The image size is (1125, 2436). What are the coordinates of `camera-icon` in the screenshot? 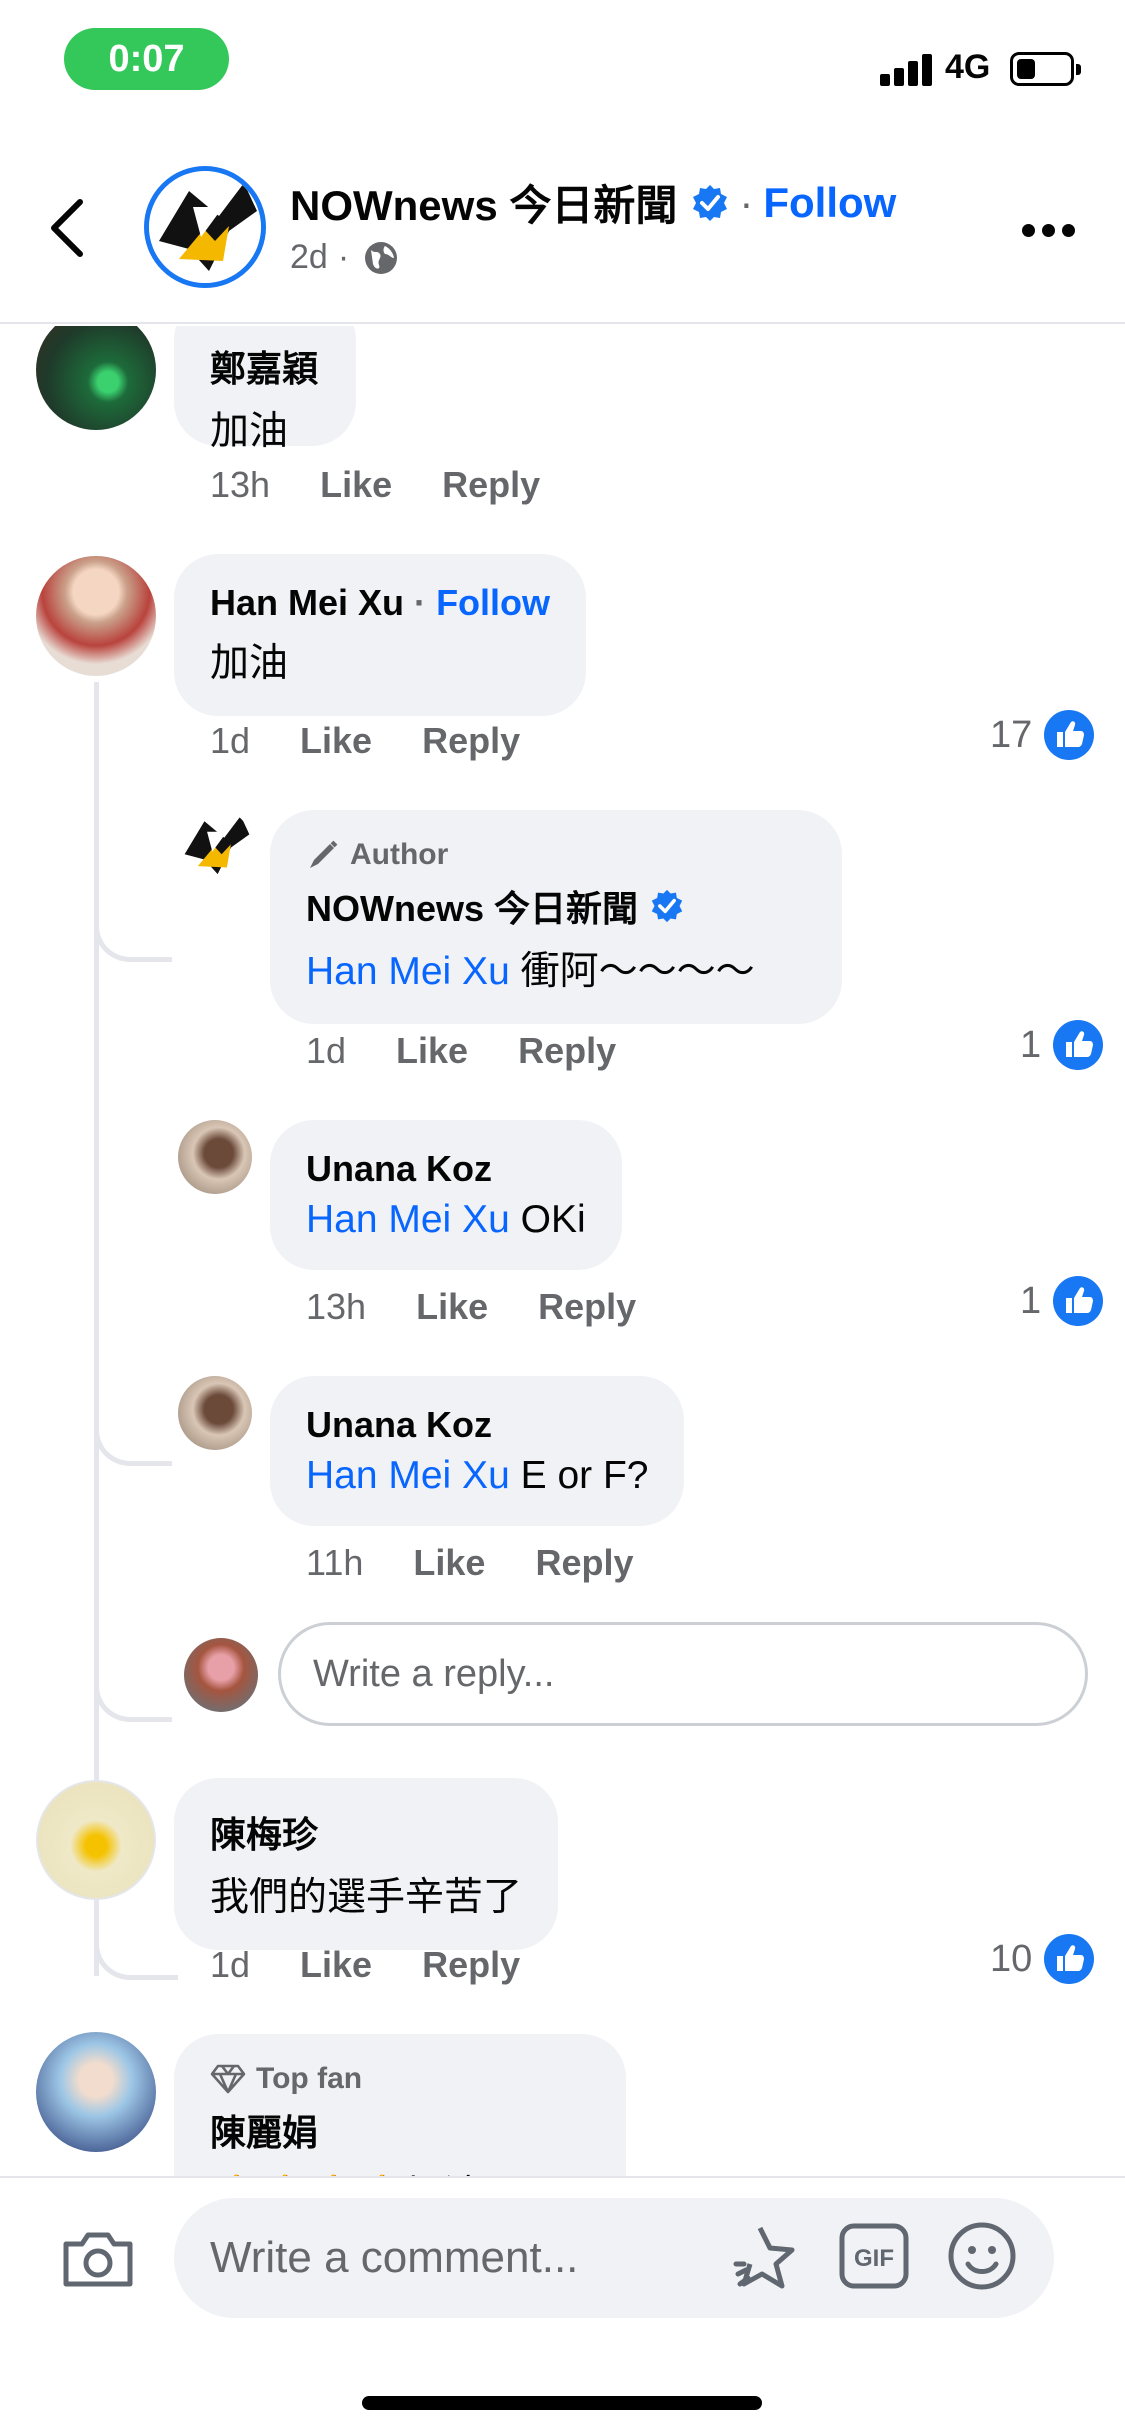 It's located at (98, 2259).